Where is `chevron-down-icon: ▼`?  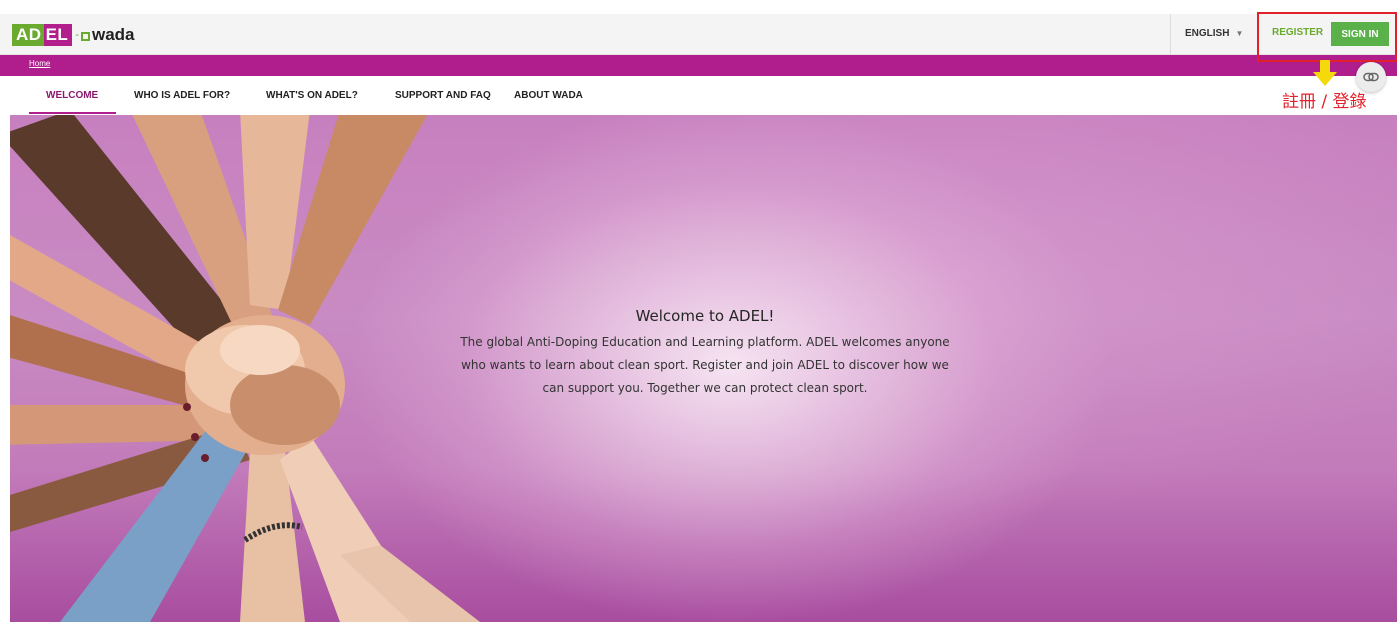
chevron-down-icon: ▼ is located at coordinates (1239, 33).